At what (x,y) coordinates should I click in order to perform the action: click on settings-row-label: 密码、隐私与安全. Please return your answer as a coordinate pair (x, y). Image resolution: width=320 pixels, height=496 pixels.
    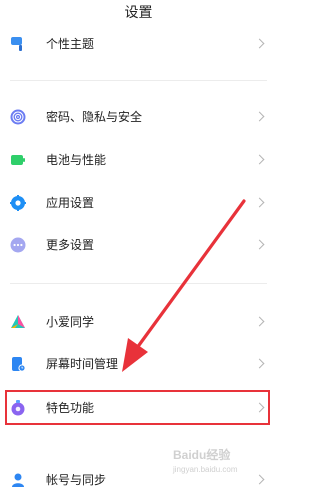
    Looking at the image, I should click on (94, 117).